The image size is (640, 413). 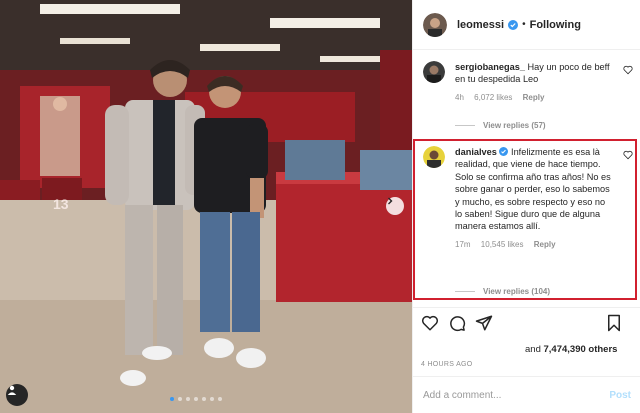 What do you see at coordinates (463, 244) in the screenshot?
I see `comment-time: 17m` at bounding box center [463, 244].